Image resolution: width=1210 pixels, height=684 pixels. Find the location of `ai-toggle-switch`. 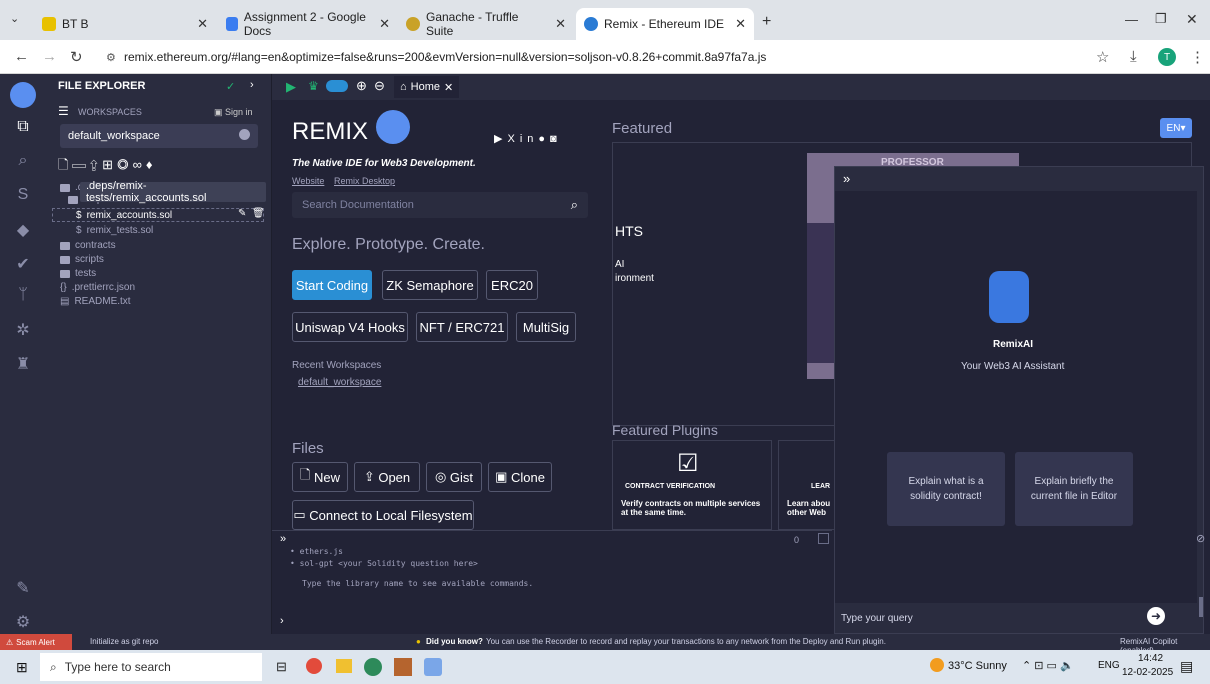

ai-toggle-switch is located at coordinates (337, 86).